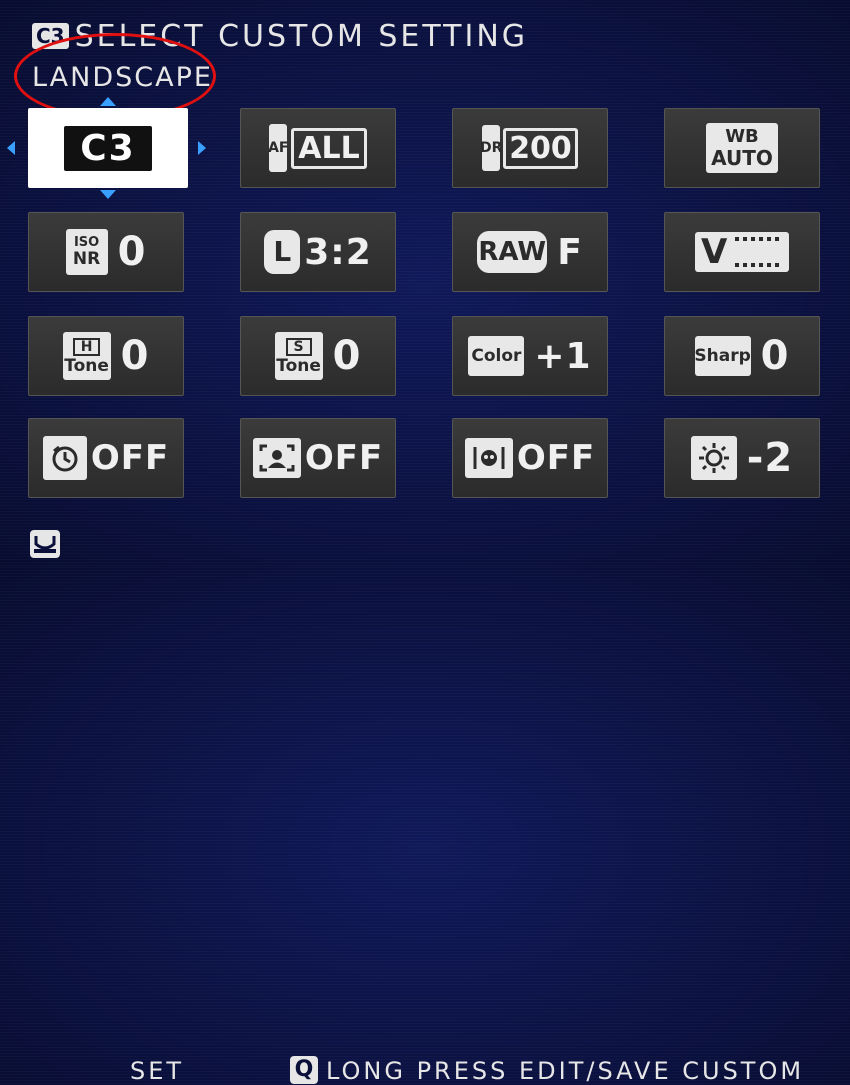 The height and width of the screenshot is (1085, 850). Describe the element at coordinates (556, 458) in the screenshot. I see `eye-detection-value: OFF` at that location.